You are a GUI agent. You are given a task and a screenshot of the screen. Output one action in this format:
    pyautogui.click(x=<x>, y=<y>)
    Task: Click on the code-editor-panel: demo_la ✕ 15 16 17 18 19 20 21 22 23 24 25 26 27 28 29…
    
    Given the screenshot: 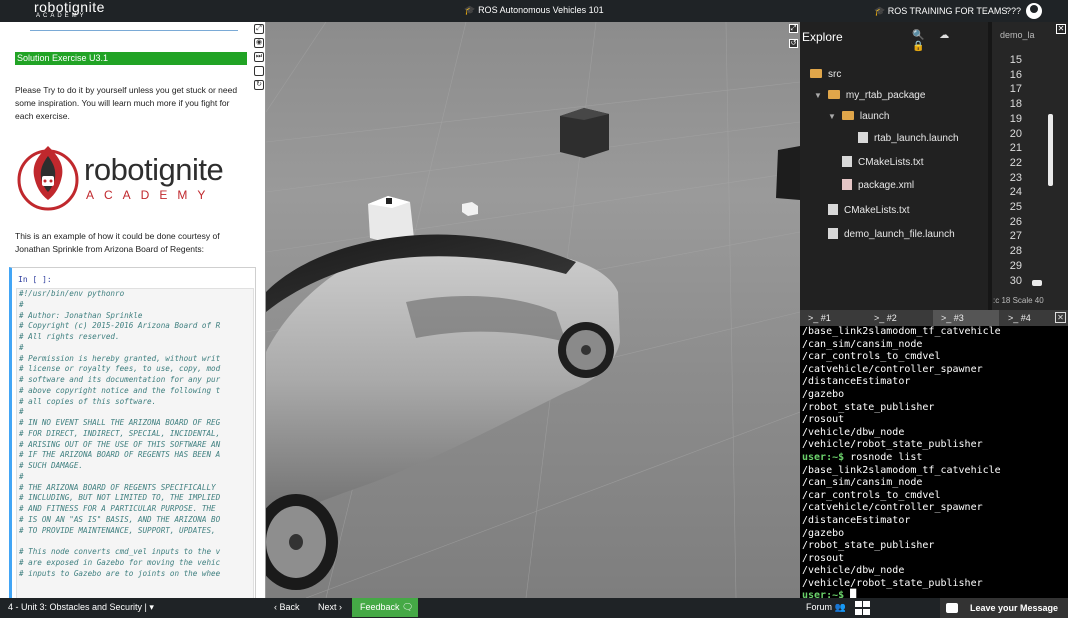 What is the action you would take?
    pyautogui.click(x=1030, y=166)
    